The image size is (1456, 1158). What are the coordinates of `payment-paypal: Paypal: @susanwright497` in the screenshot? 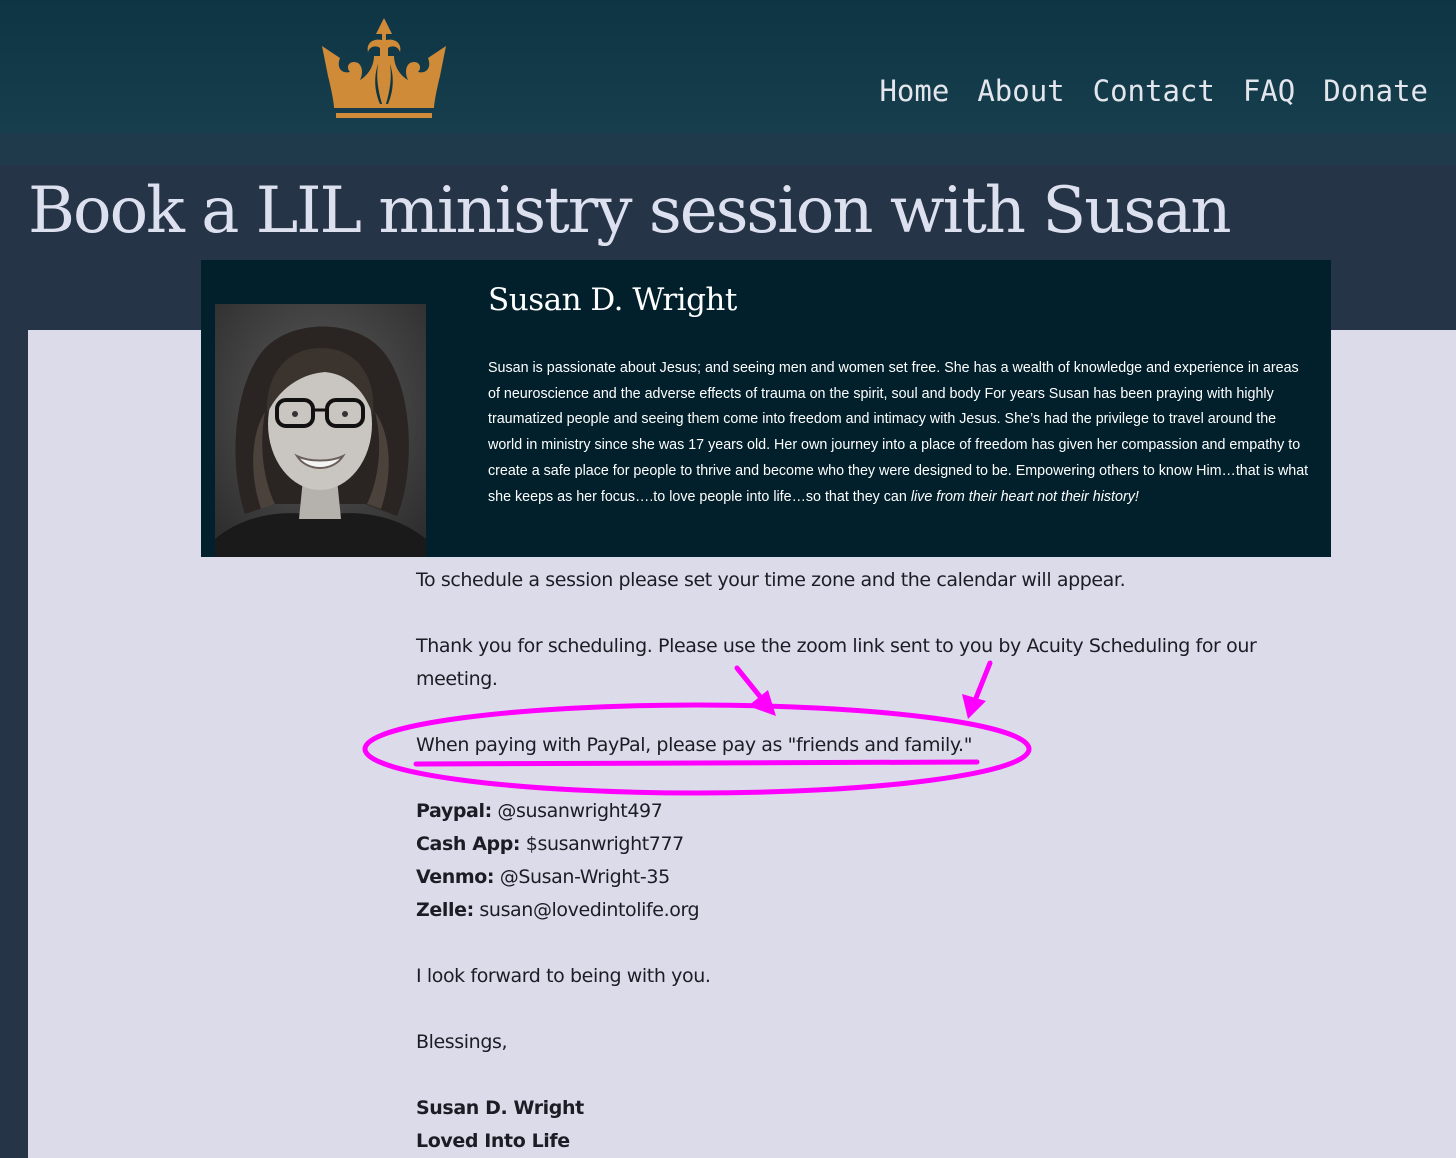 It's located at (856, 811).